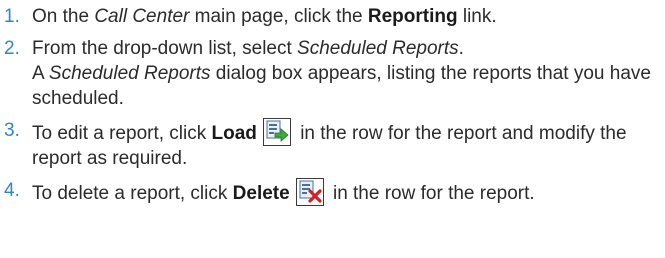 The image size is (665, 258). Describe the element at coordinates (63, 16) in the screenshot. I see `step-text: On the` at that location.